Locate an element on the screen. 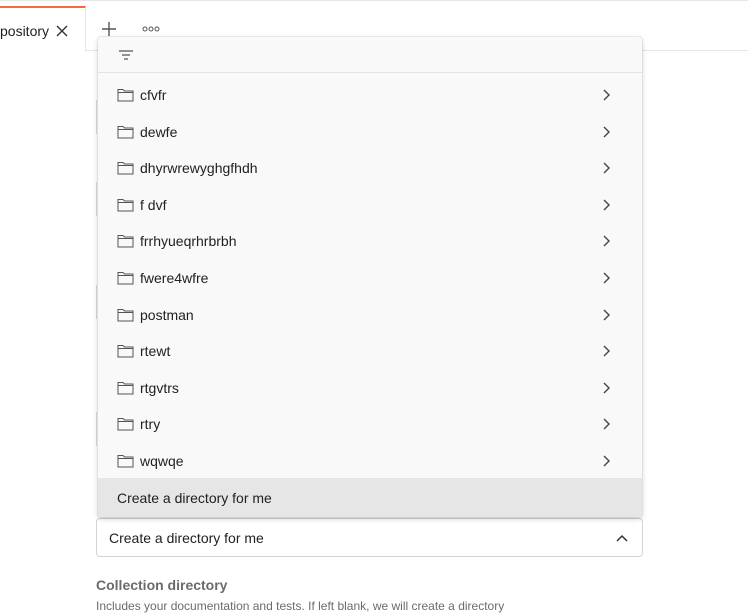  directory-list-item: rtry is located at coordinates (370, 424).